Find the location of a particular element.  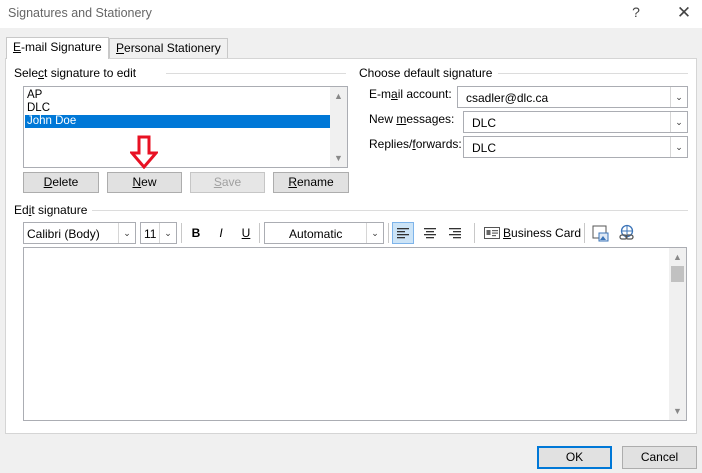

email-account-select: csadler@dlc.ca ⌄ is located at coordinates (572, 97).